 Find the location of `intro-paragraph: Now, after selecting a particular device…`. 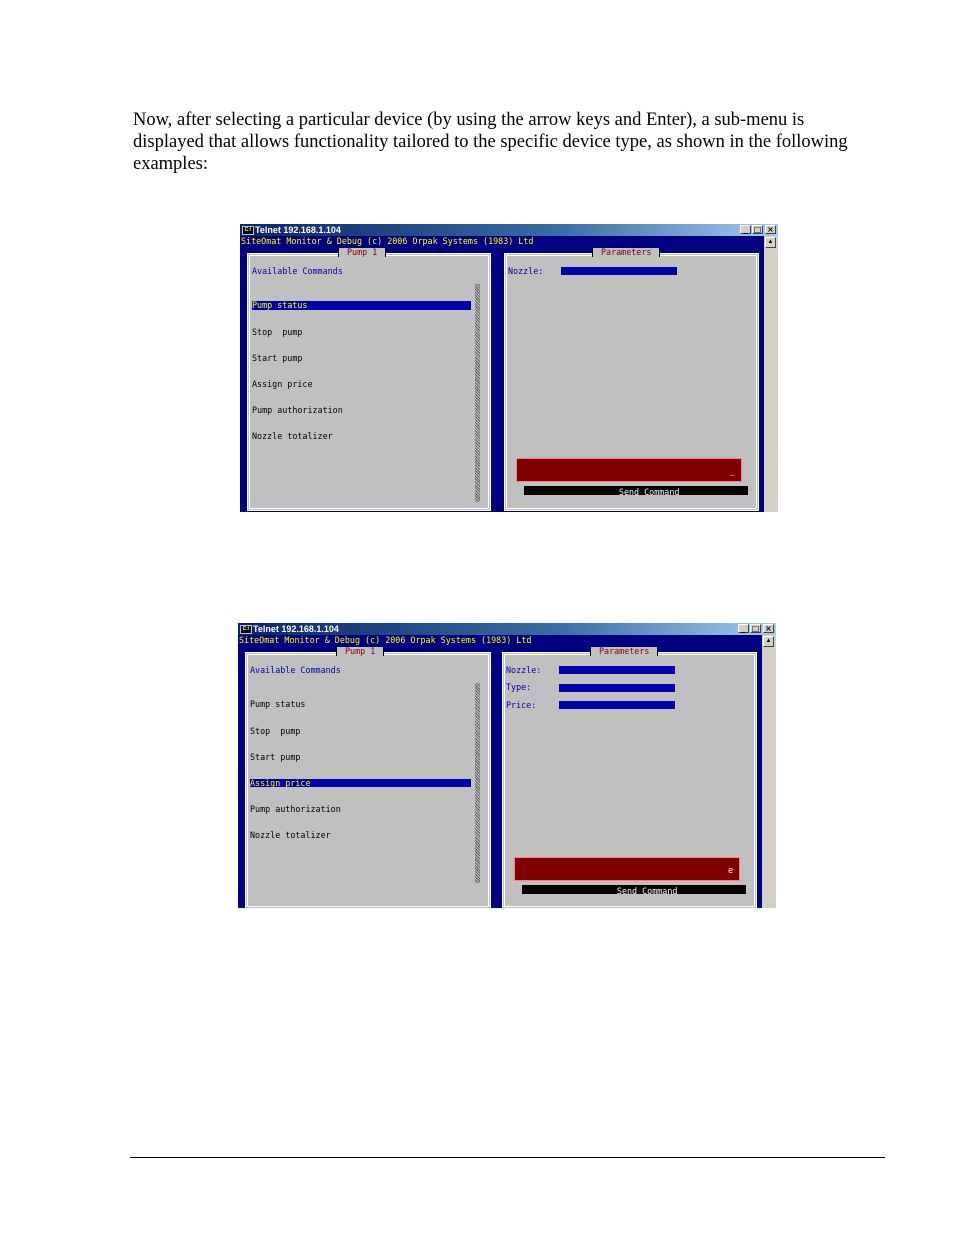

intro-paragraph: Now, after selecting a particular device… is located at coordinates (490, 142).